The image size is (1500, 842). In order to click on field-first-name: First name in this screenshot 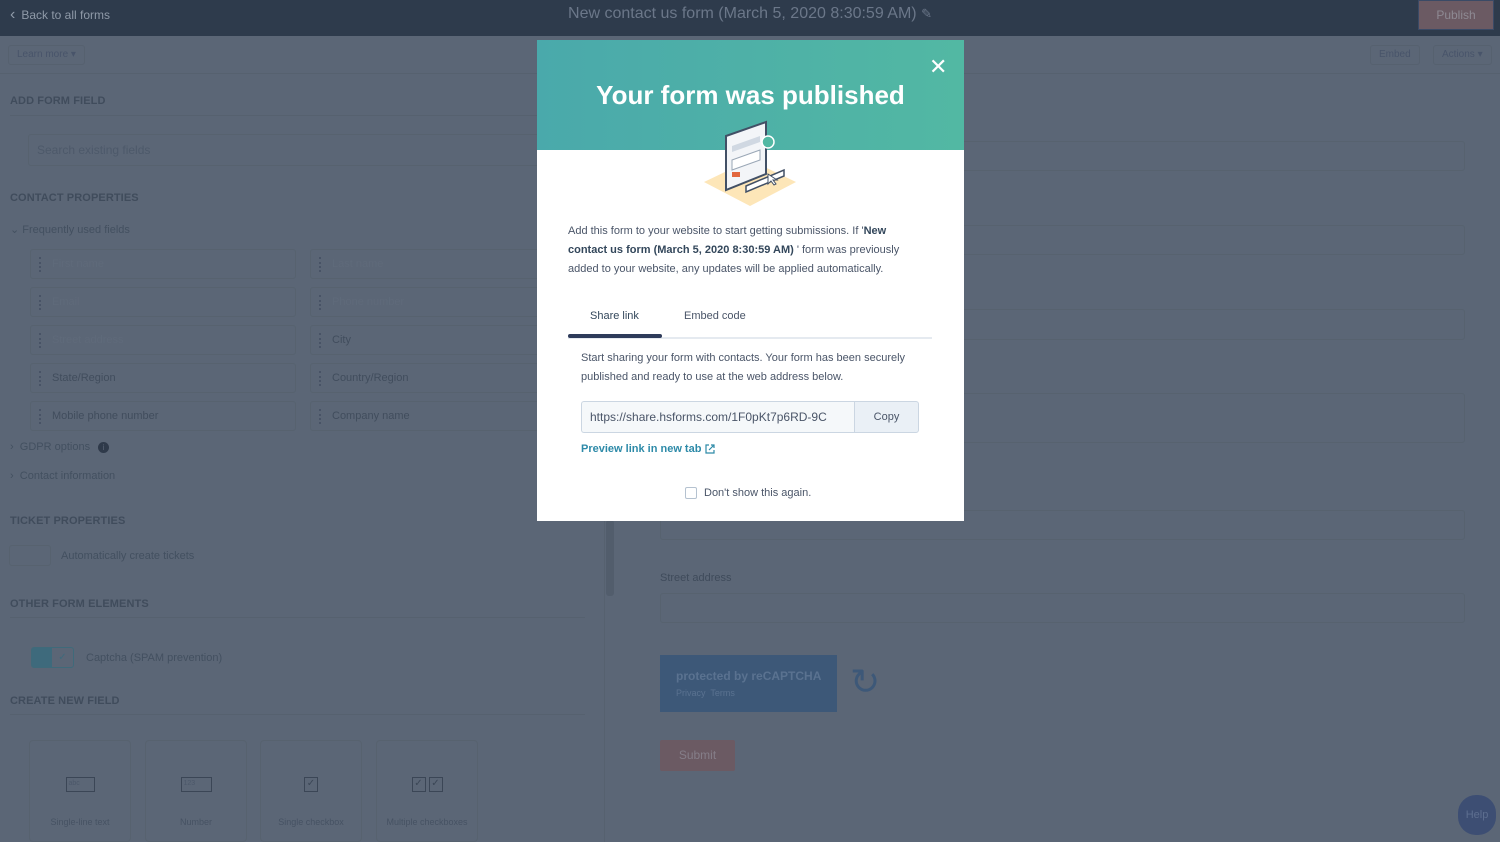, I will do `click(163, 264)`.